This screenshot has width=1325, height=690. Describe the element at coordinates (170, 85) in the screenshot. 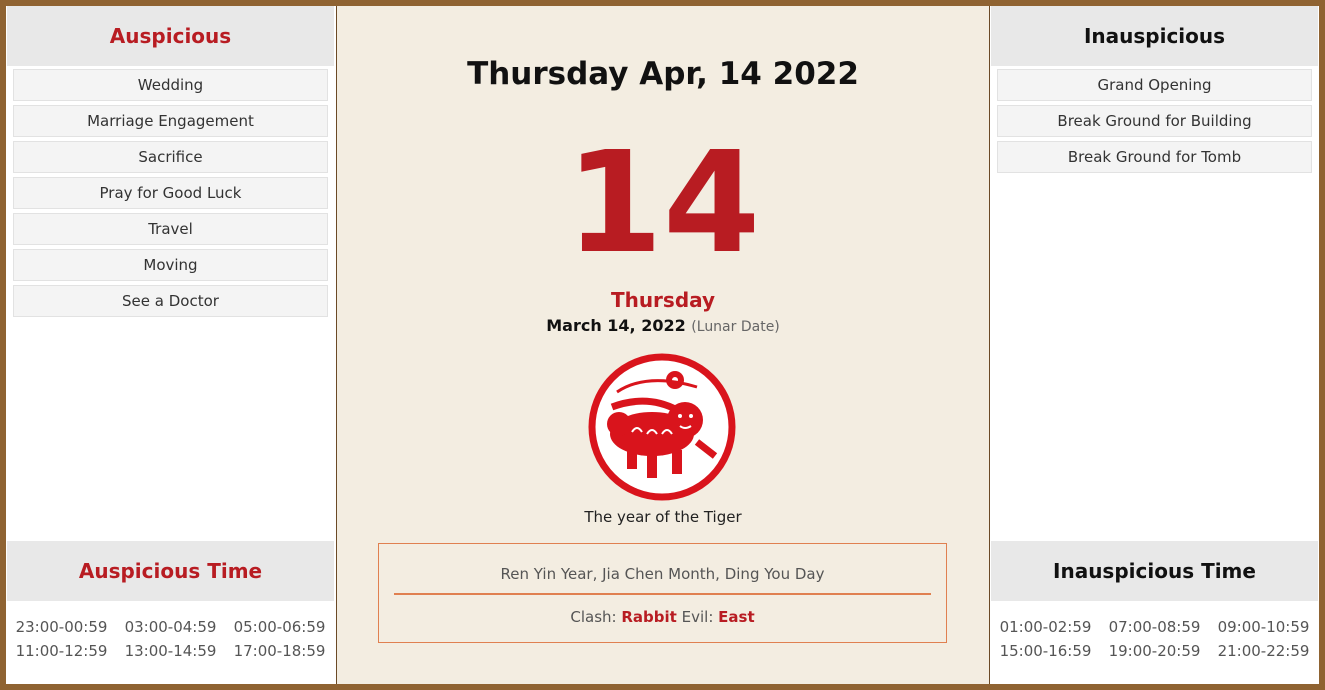

I see `auspicious-item: Wedding` at that location.